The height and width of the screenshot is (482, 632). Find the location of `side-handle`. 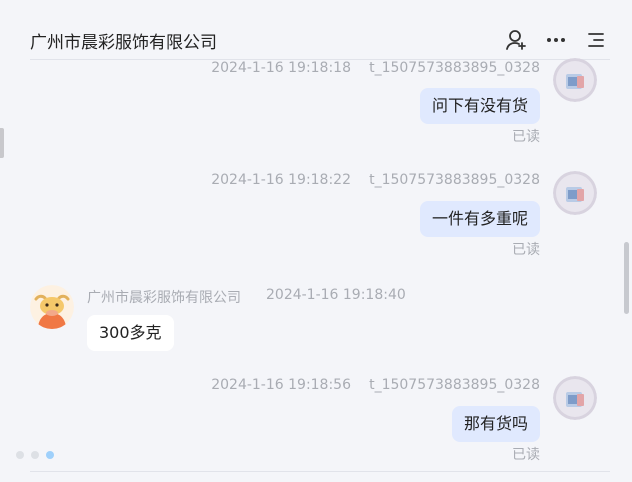

side-handle is located at coordinates (2, 143).